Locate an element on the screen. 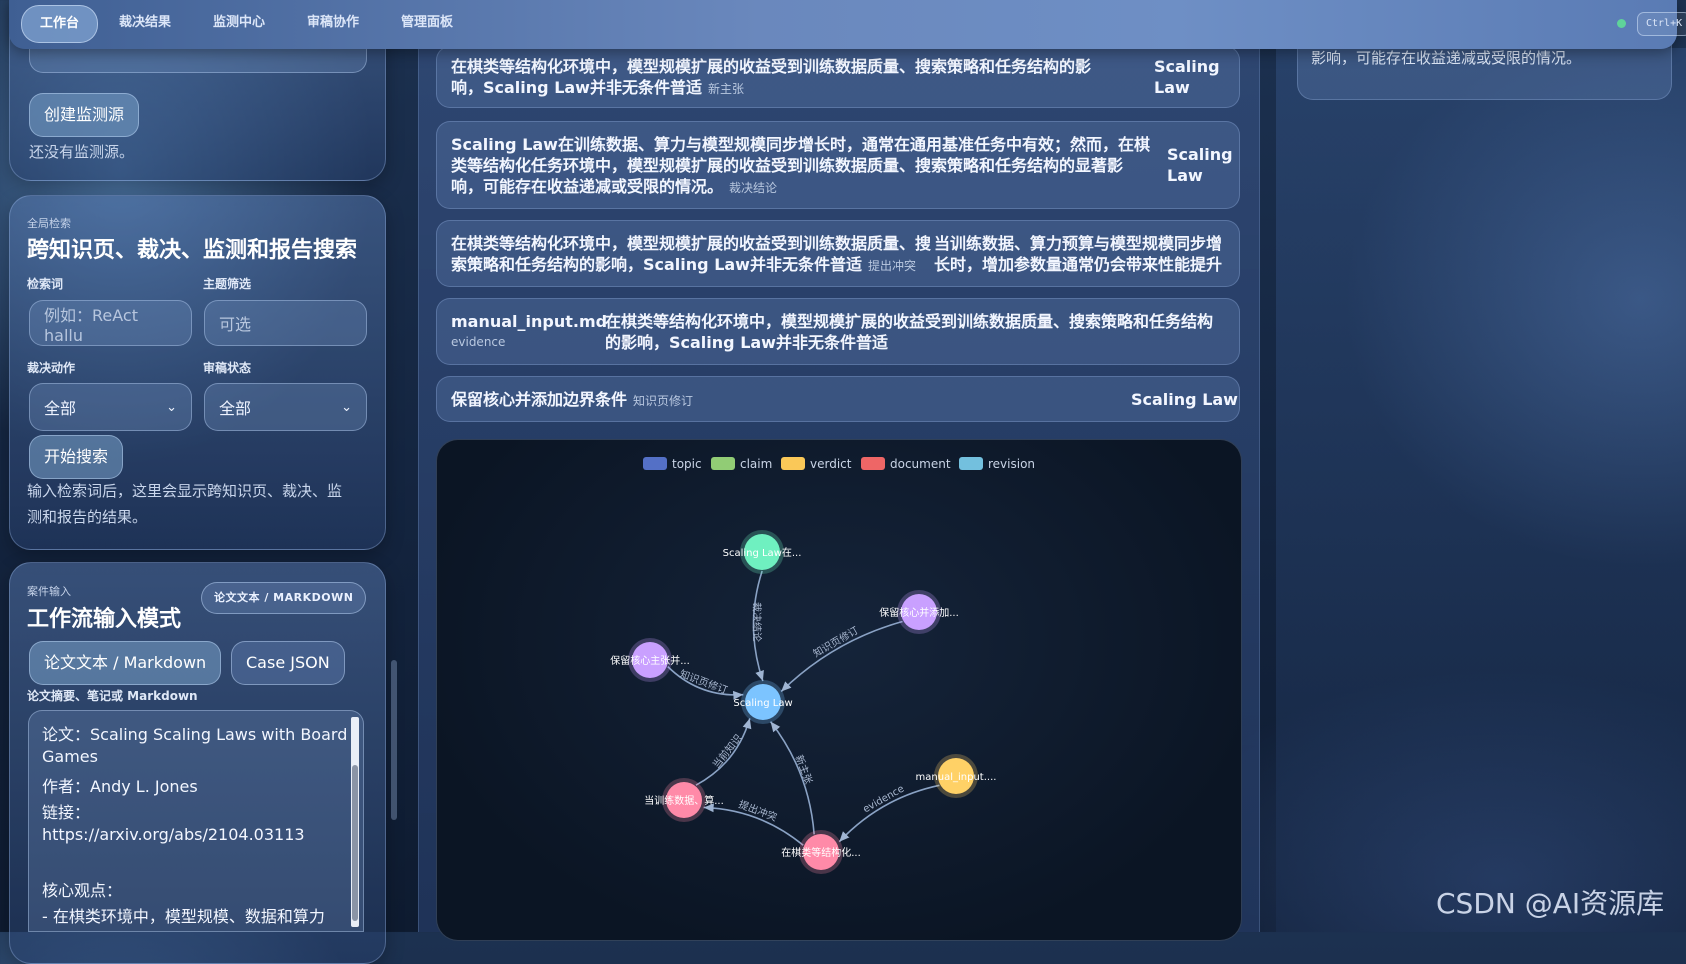  status-dot-icon is located at coordinates (1621, 23).